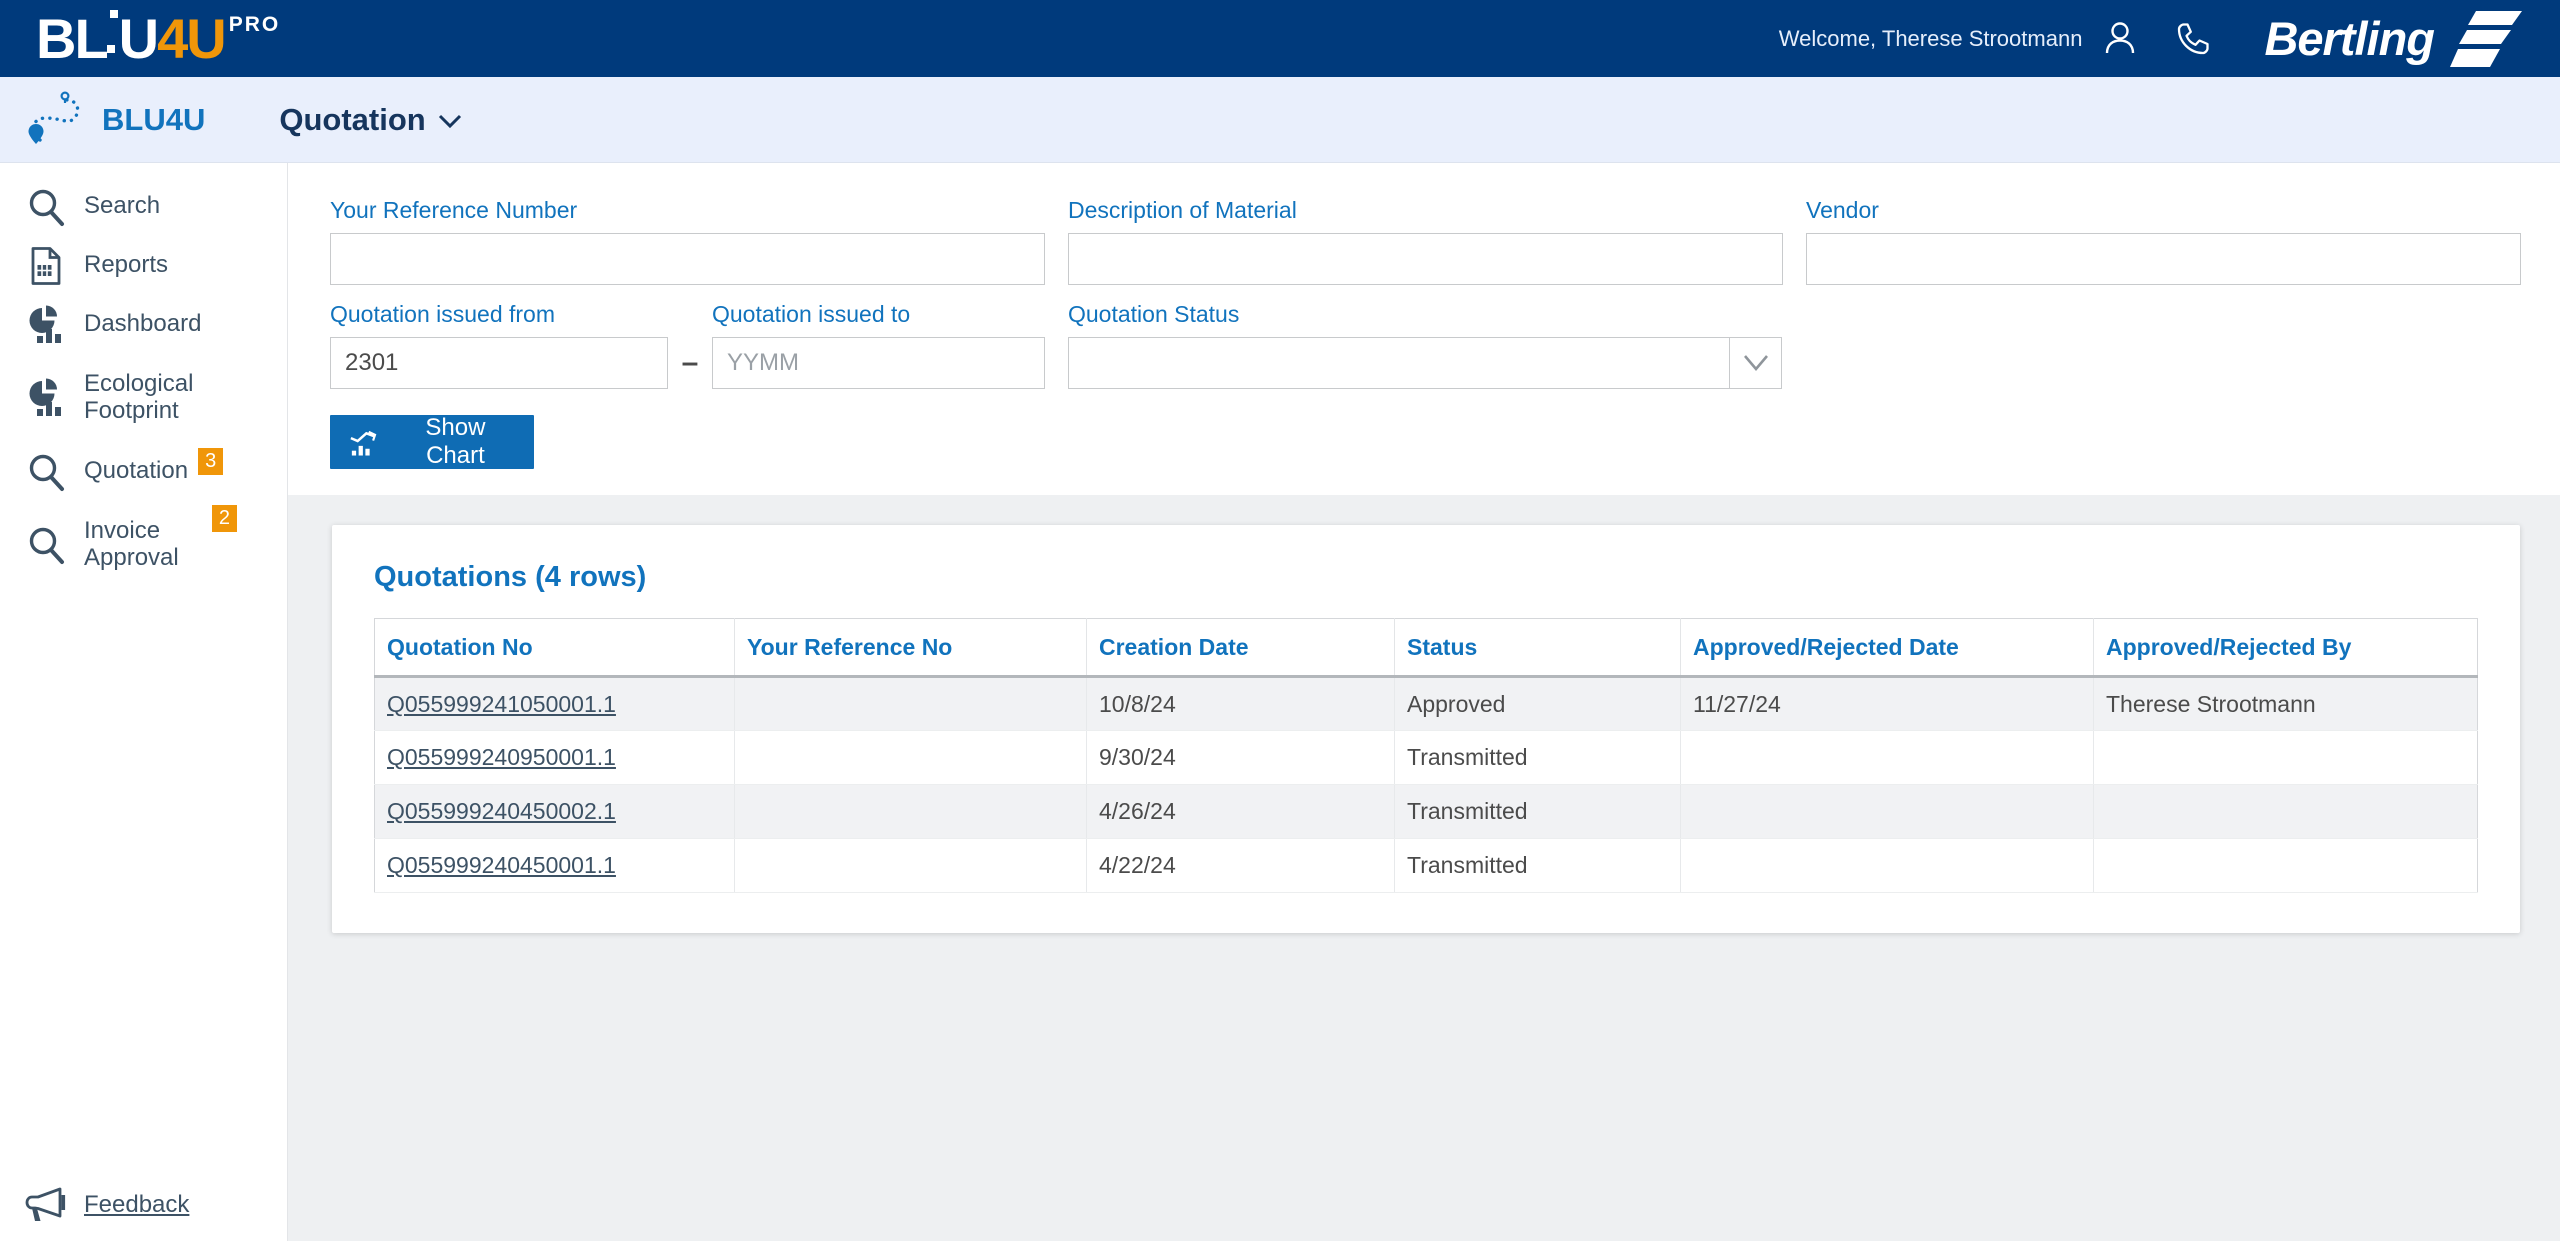  I want to click on vendor-field-group: Vendor, so click(2163, 241).